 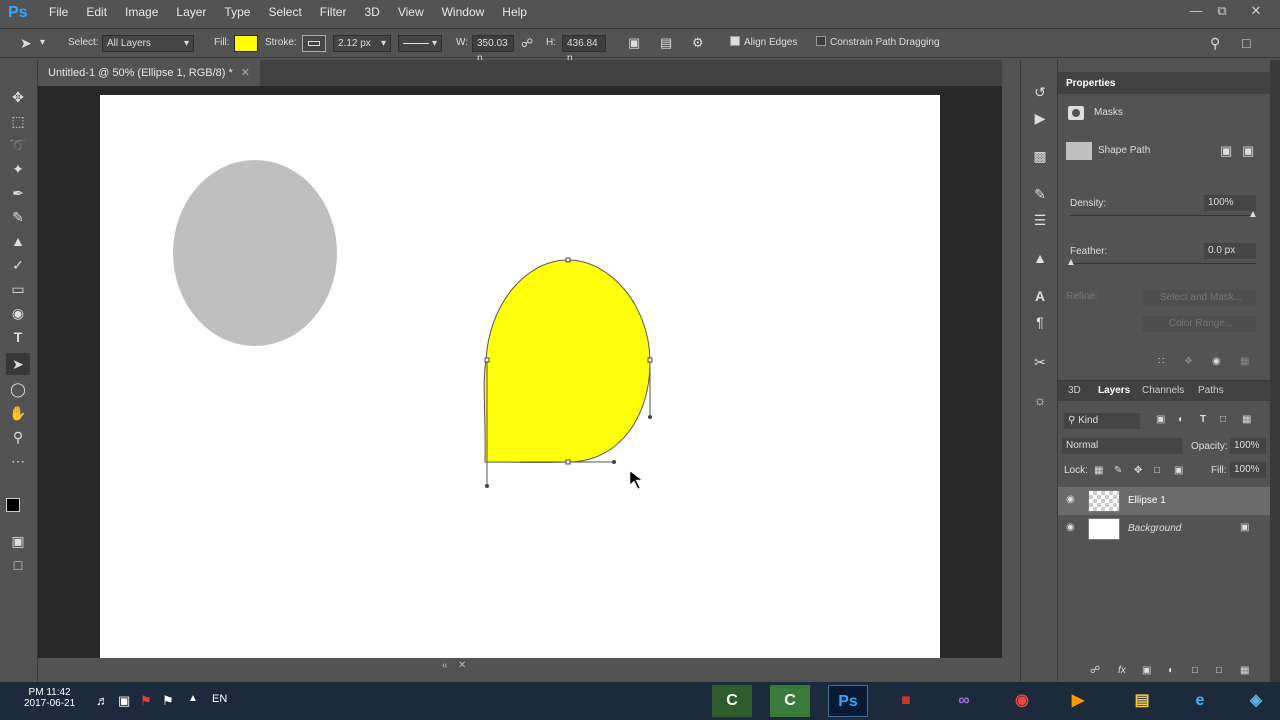 I want to click on feather-field: 0.0 px, so click(x=1230, y=251).